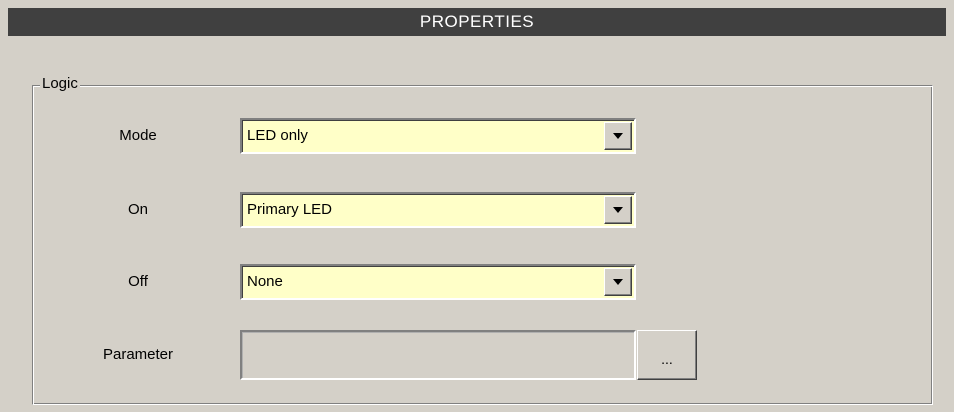  What do you see at coordinates (137, 209) in the screenshot?
I see `on-label: On` at bounding box center [137, 209].